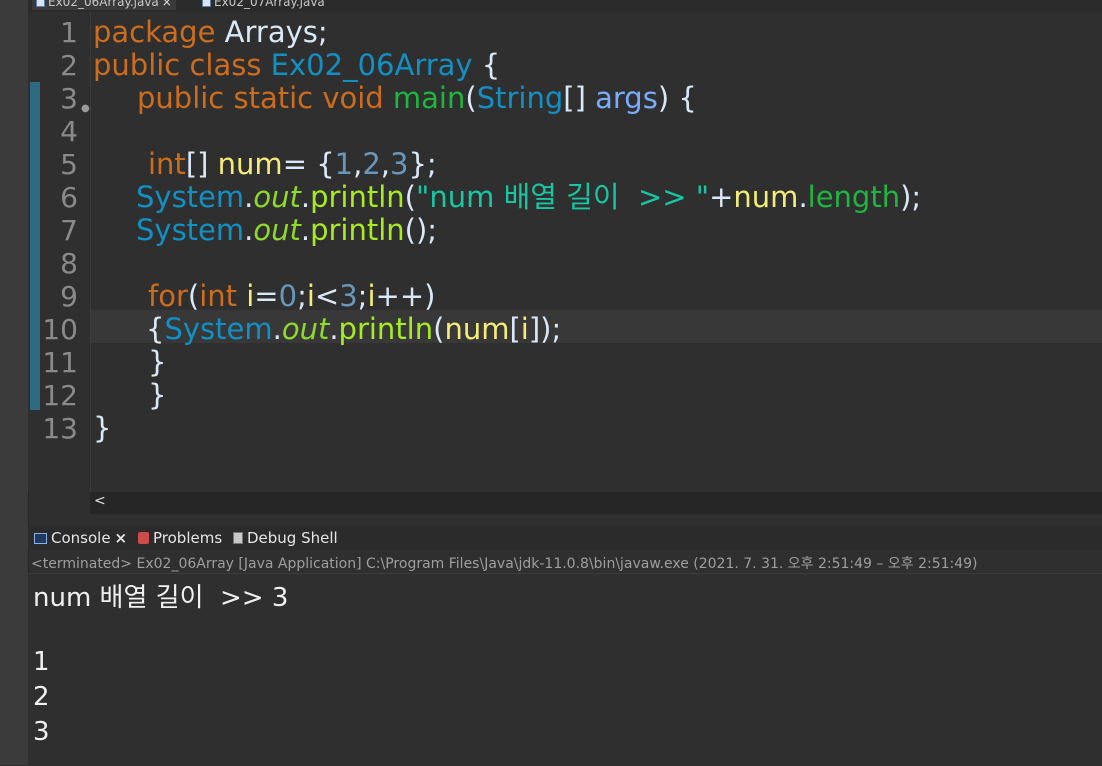 This screenshot has height=766, width=1102. I want to click on console-output-line: num 배열 길이 >> 3, so click(161, 598).